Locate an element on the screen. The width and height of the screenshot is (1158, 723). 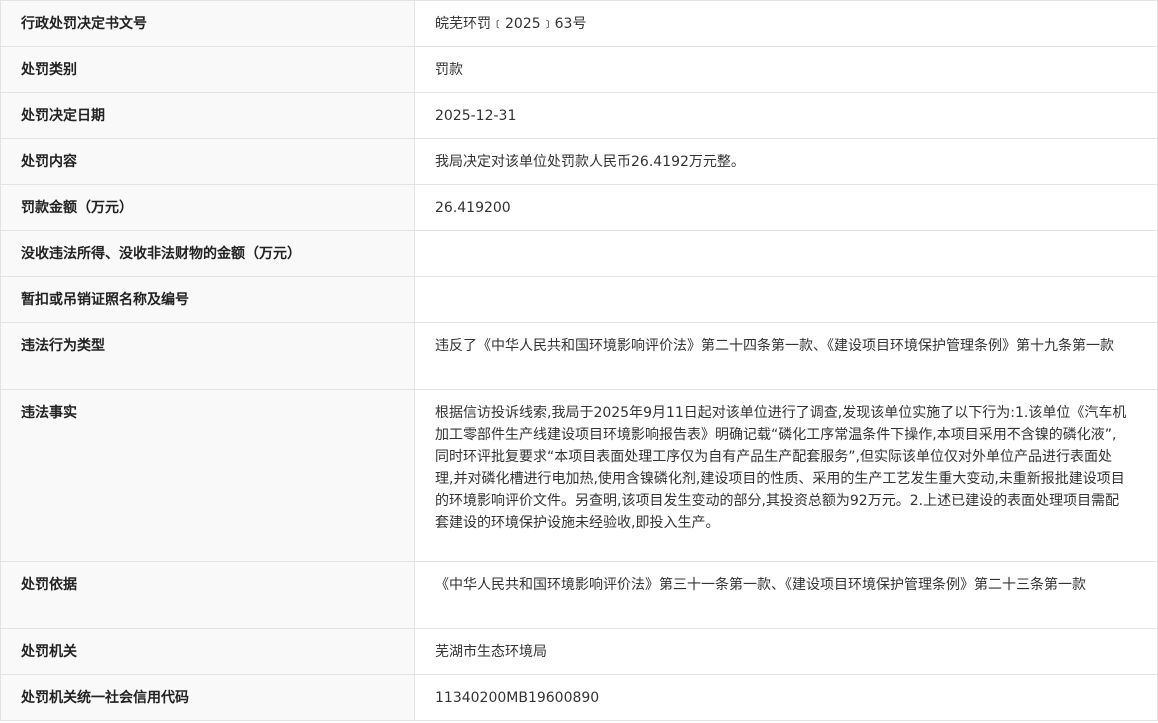
field-value: 芜湖市生态环境局 is located at coordinates (786, 651).